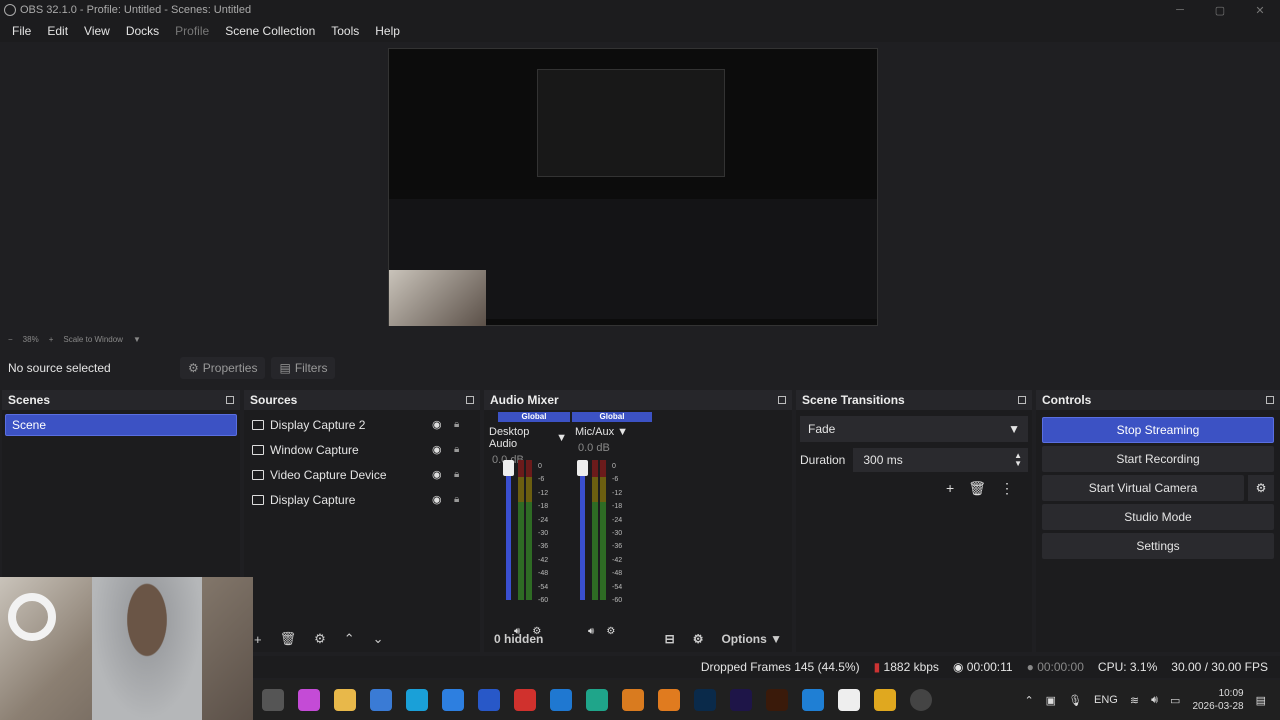 The image size is (1280, 720). I want to click on app-icon, so click(633, 700).